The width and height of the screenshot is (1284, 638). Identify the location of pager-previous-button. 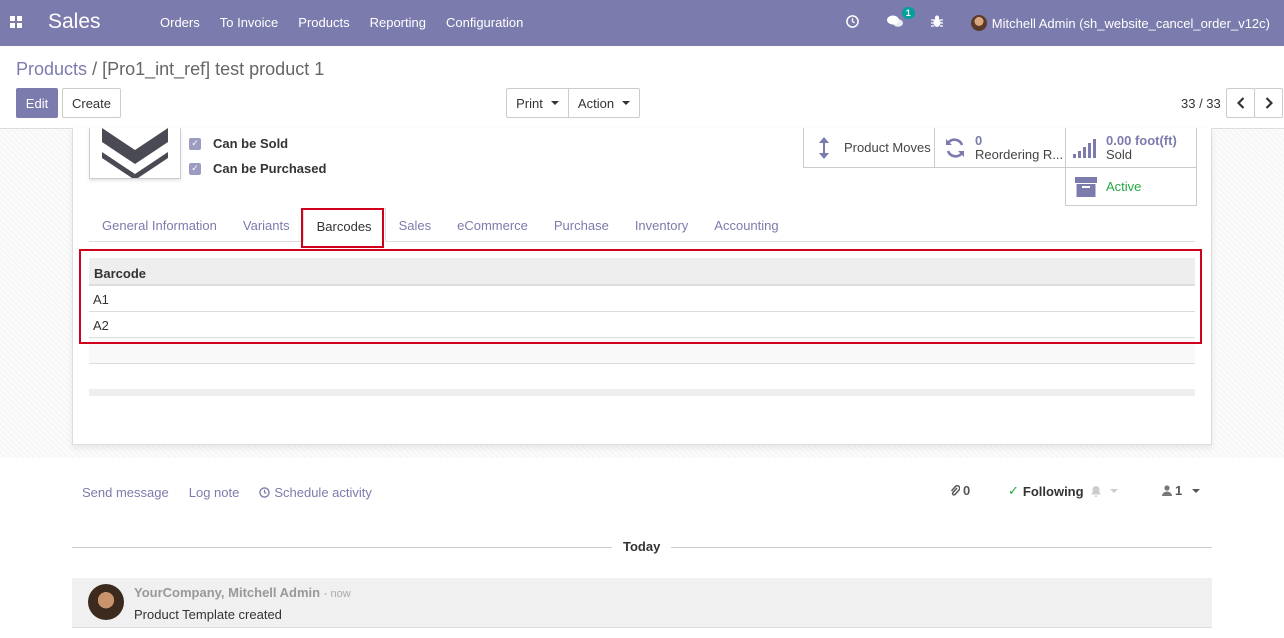
(1240, 103).